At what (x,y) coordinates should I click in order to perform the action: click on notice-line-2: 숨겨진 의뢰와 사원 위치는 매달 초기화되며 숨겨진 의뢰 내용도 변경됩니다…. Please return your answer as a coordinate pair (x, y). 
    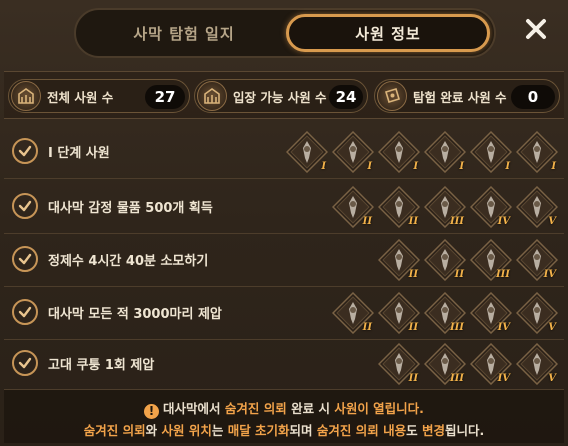
    Looking at the image, I should click on (284, 429).